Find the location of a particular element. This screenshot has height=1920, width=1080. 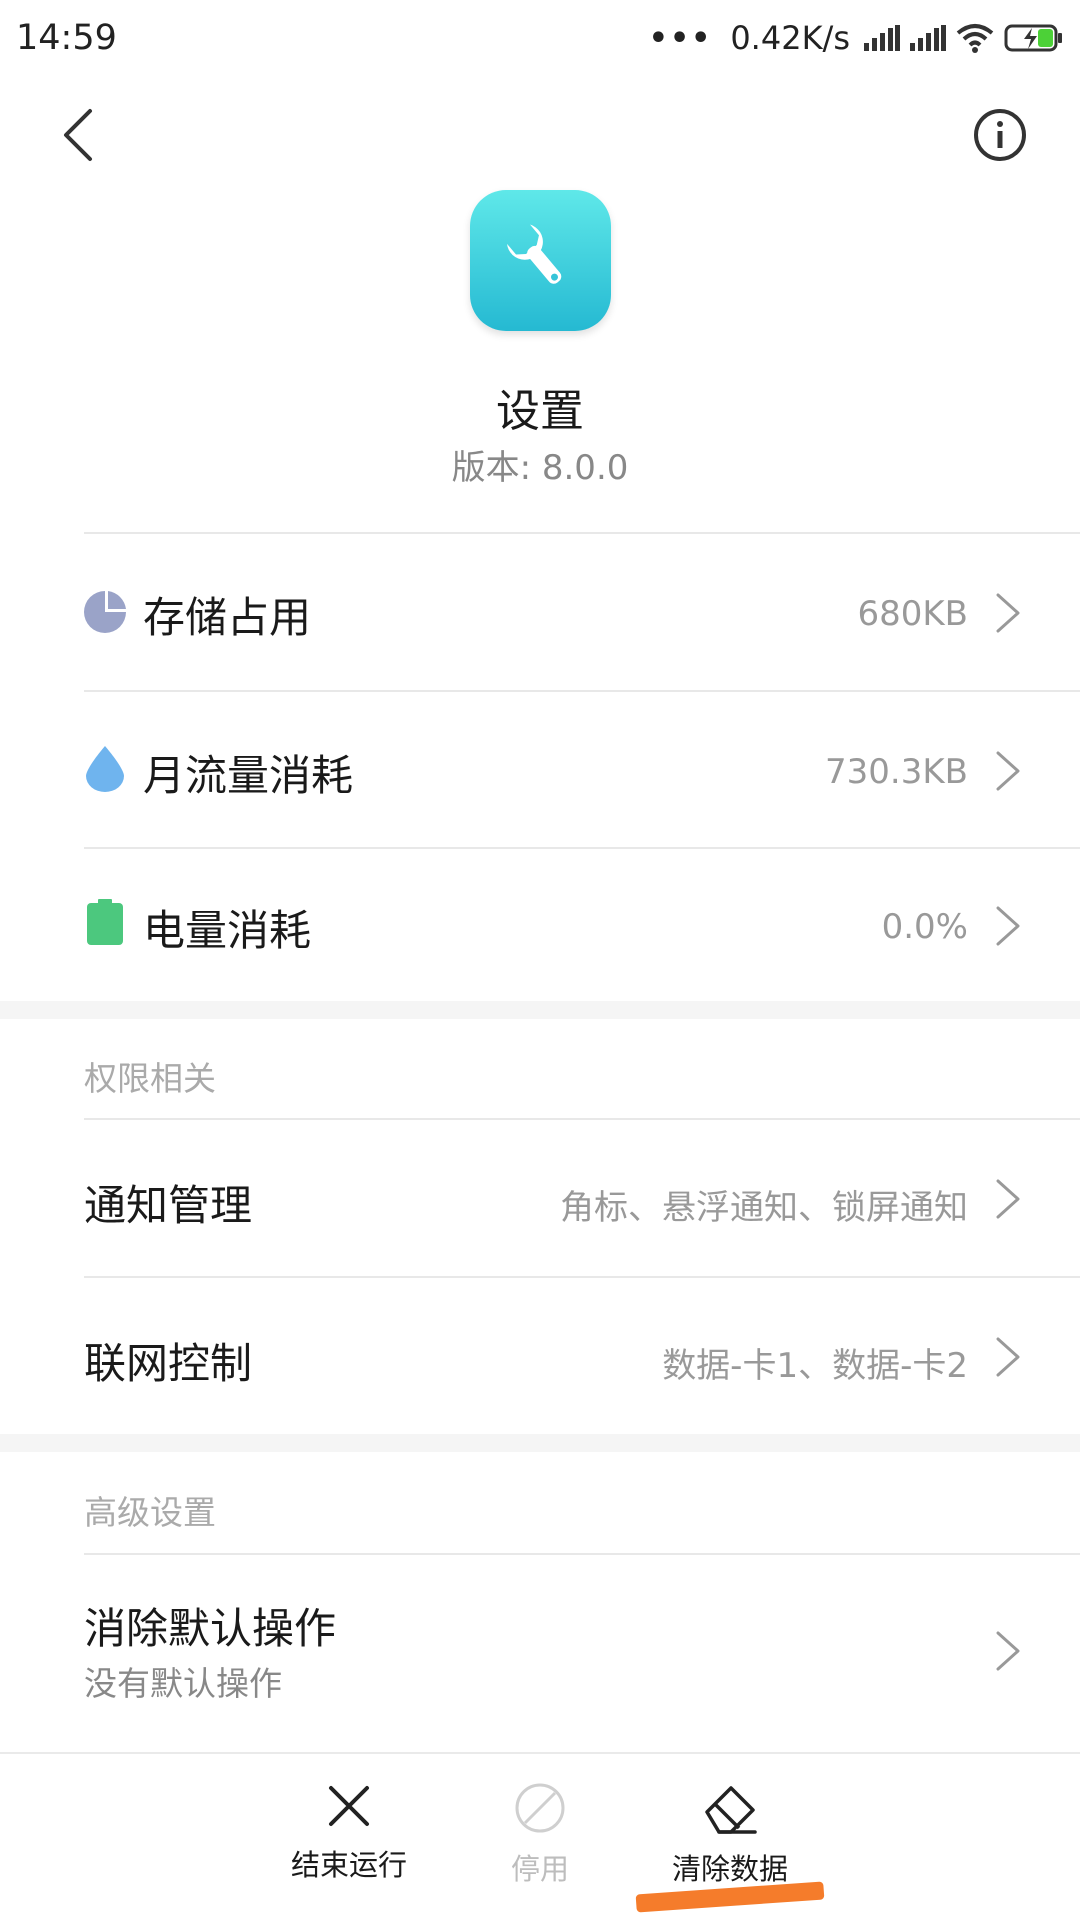

water-drop-icon is located at coordinates (105, 769).